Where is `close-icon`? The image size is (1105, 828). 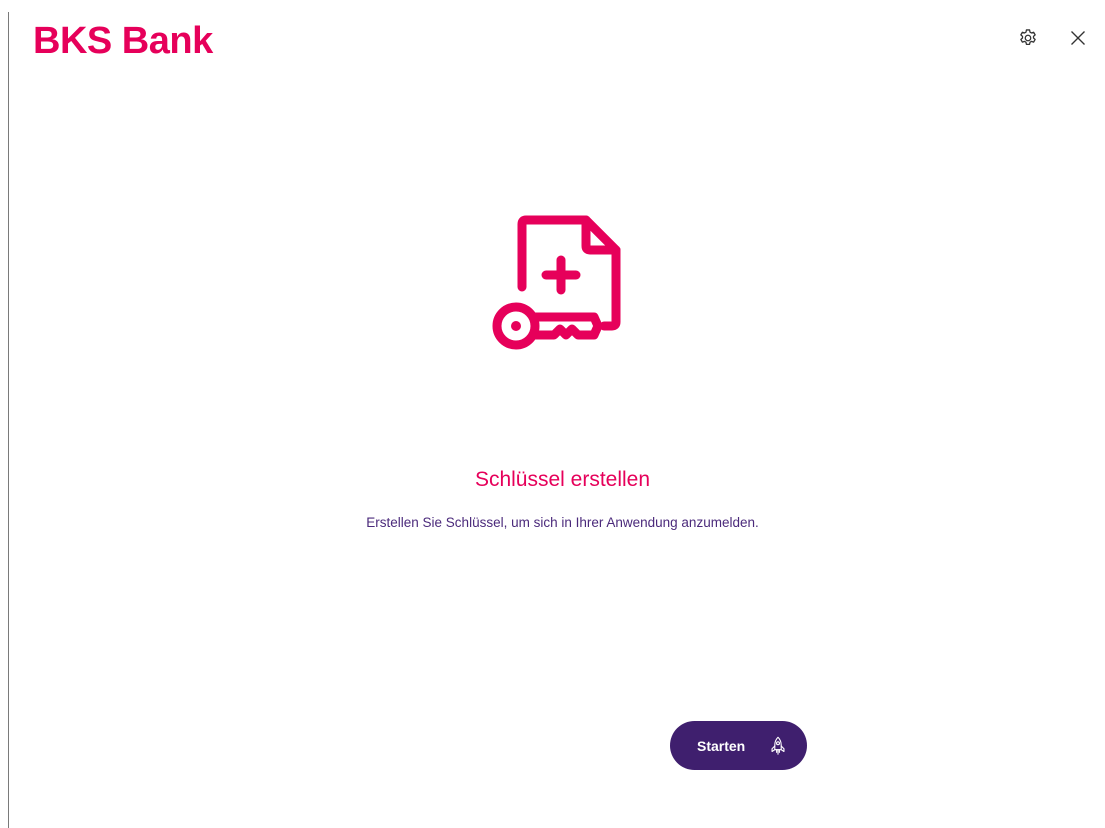
close-icon is located at coordinates (1078, 38).